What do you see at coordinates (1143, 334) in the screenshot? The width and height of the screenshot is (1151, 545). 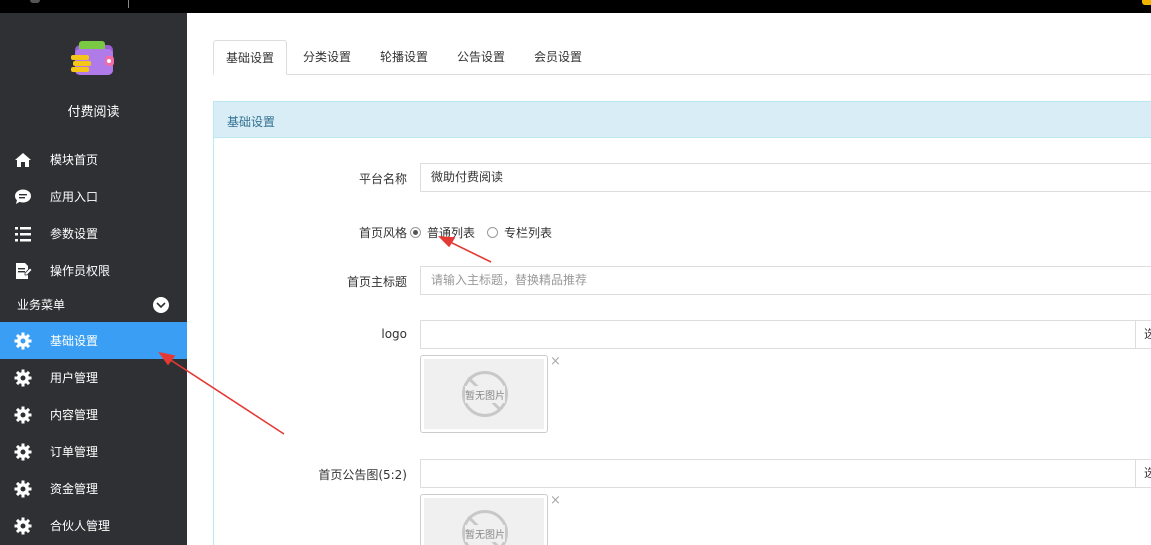 I see `logo-select-button: 选` at bounding box center [1143, 334].